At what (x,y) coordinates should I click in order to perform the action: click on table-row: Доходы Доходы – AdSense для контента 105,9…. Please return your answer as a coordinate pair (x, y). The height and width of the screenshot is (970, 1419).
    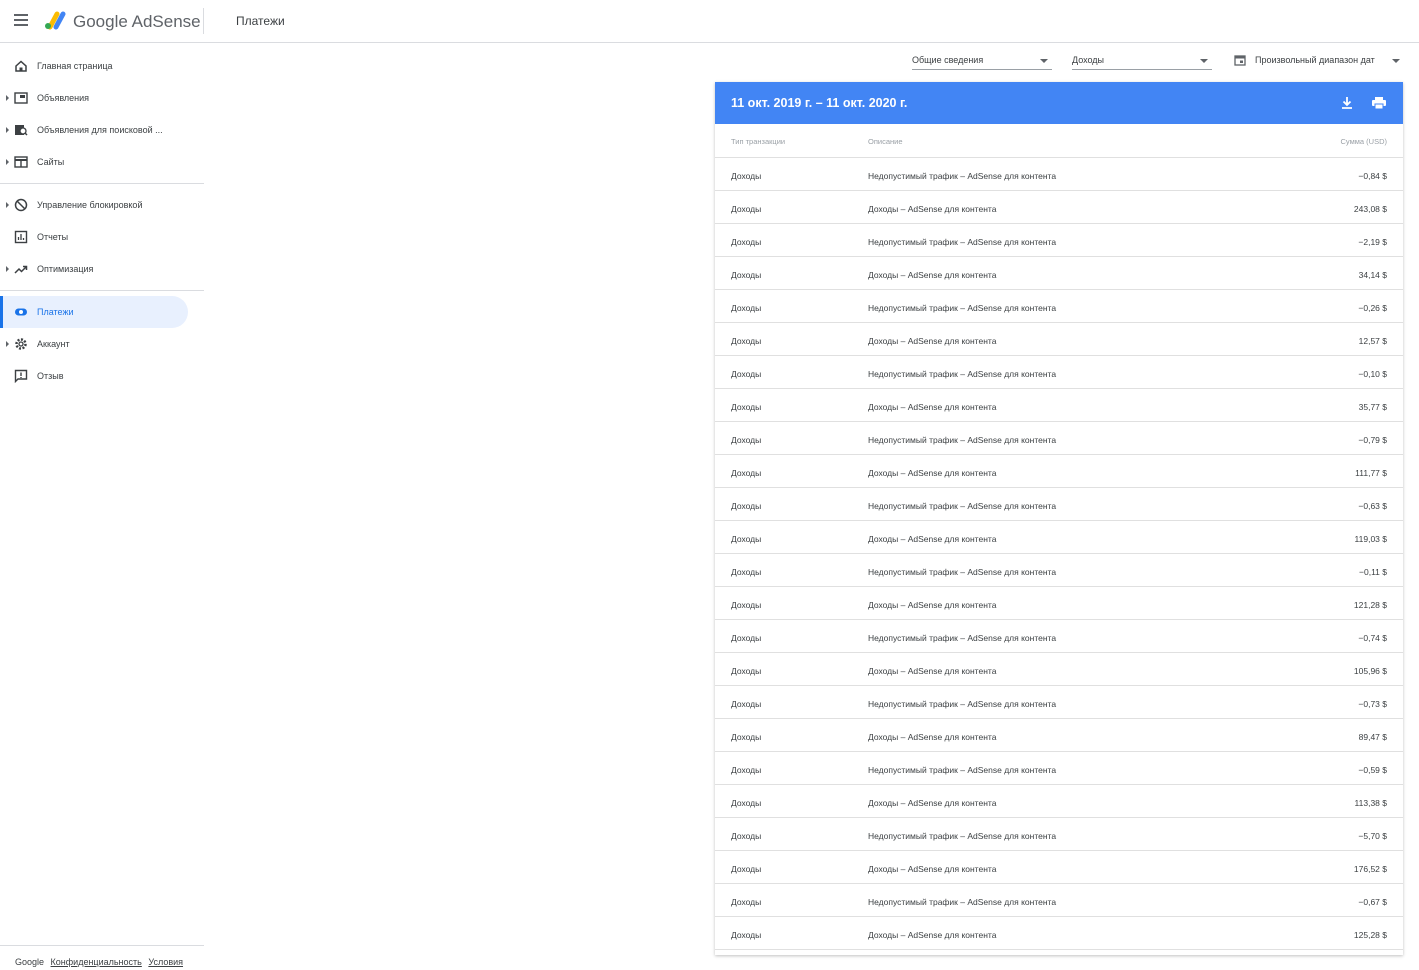
    Looking at the image, I should click on (1059, 669).